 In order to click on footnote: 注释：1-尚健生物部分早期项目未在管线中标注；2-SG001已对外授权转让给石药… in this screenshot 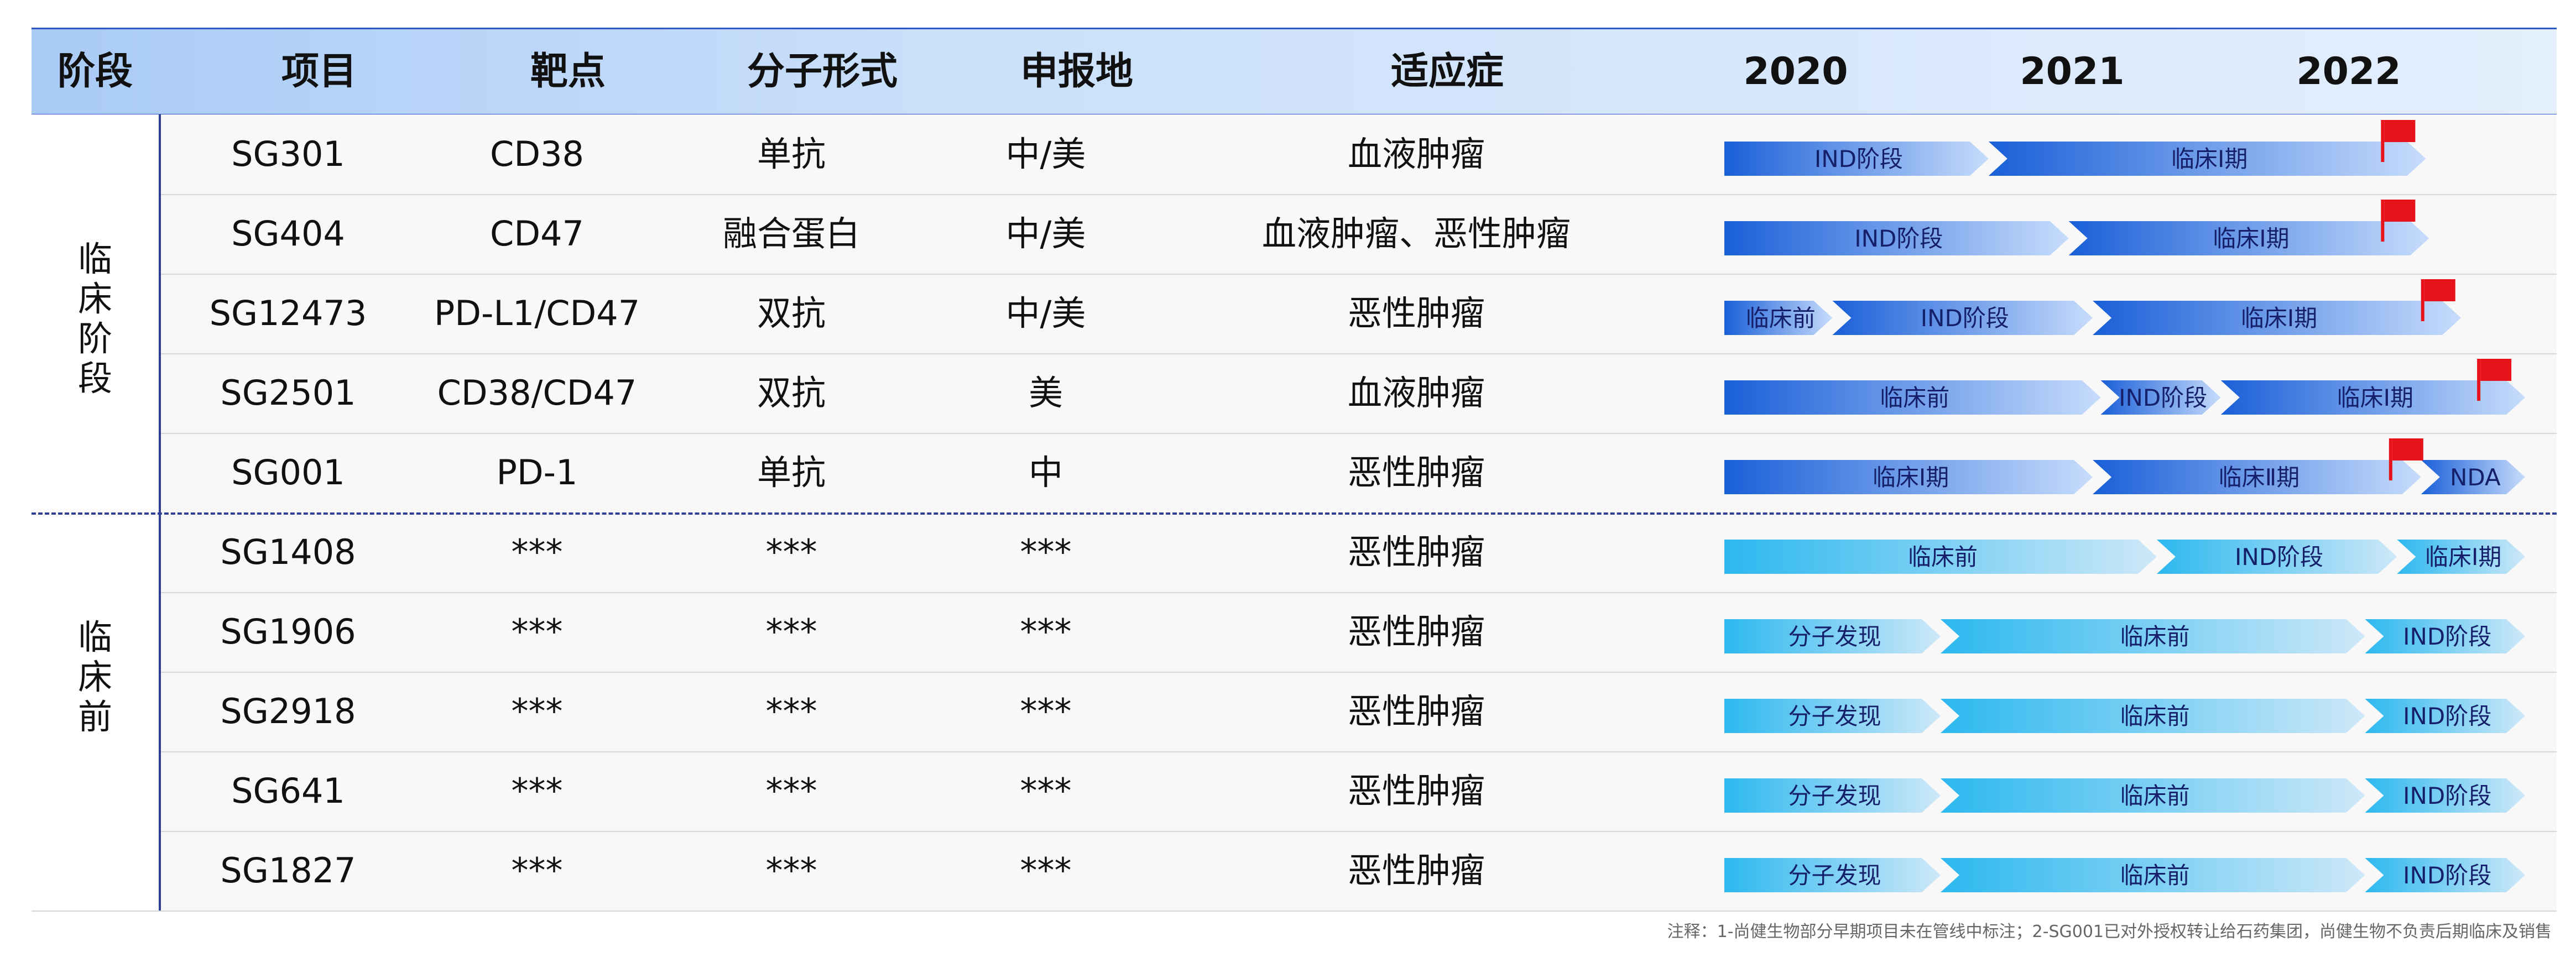, I will do `click(2109, 931)`.